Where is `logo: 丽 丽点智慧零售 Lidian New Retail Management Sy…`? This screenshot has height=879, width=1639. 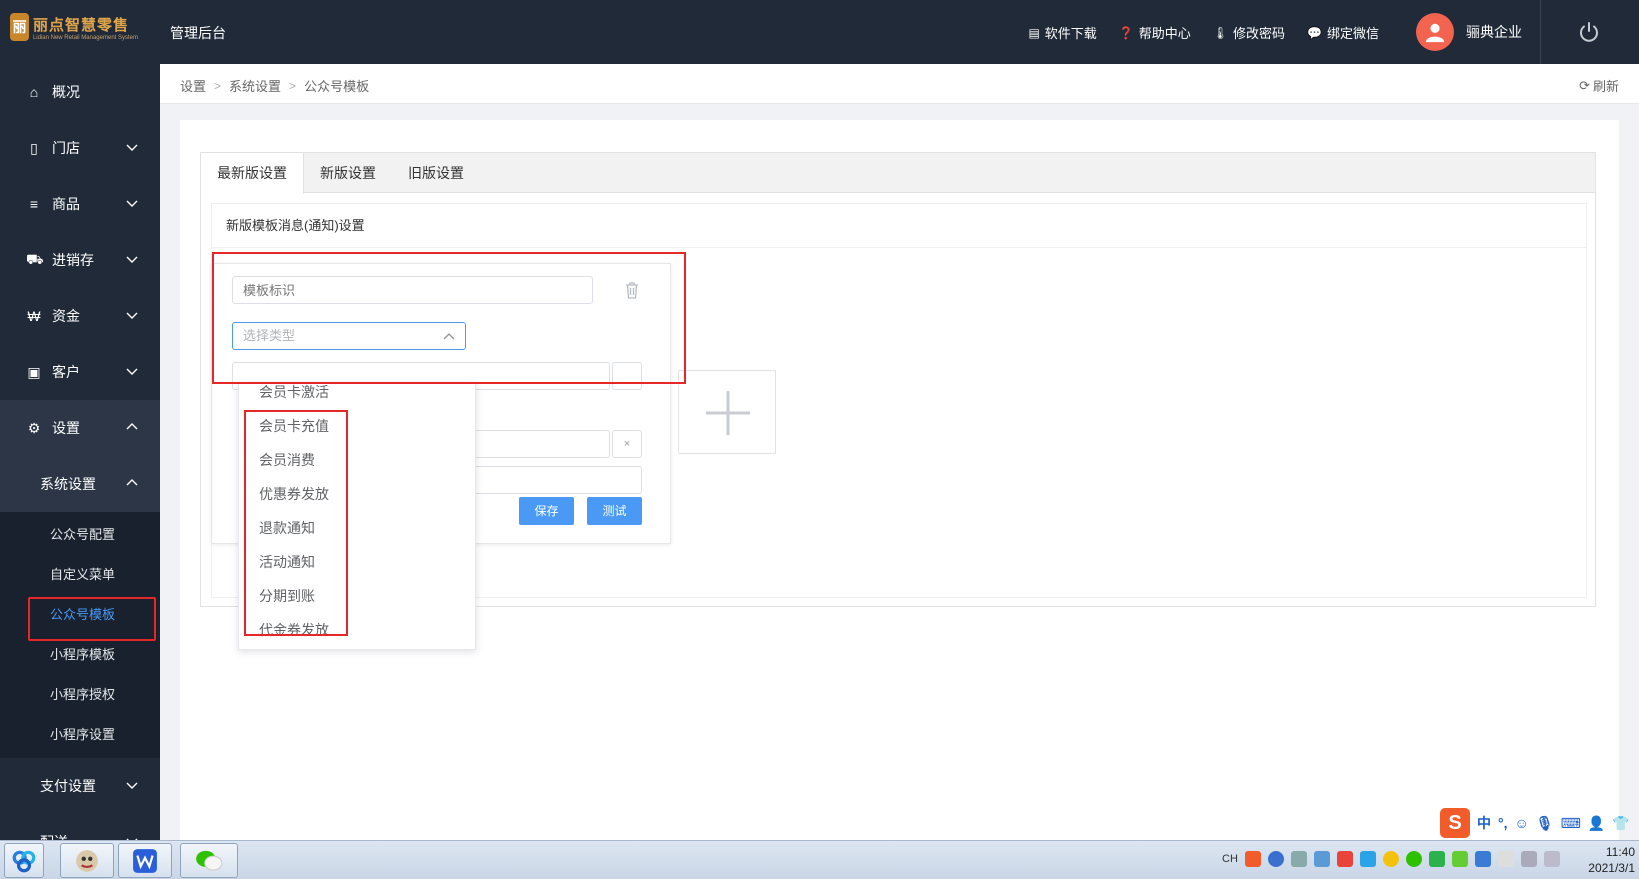 logo: 丽 丽点智慧零售 Lidian New Retail Management Sy… is located at coordinates (74, 27).